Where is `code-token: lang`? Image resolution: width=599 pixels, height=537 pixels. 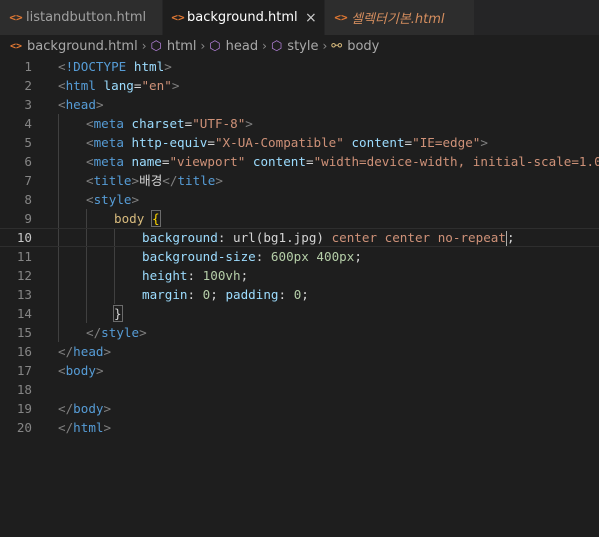
code-token: lang is located at coordinates (118, 85).